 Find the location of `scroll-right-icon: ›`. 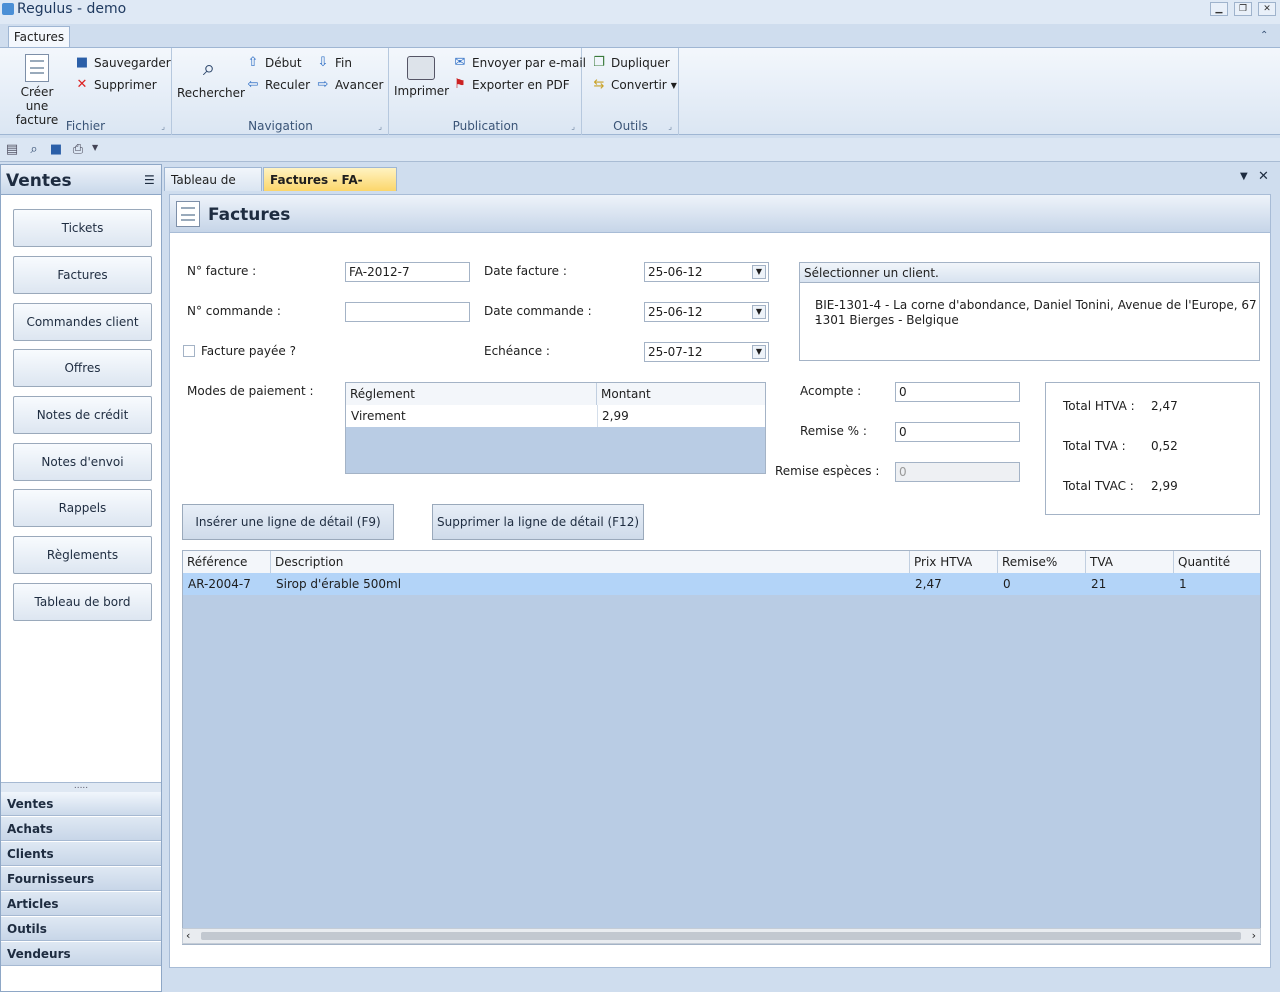

scroll-right-icon: › is located at coordinates (1254, 936).